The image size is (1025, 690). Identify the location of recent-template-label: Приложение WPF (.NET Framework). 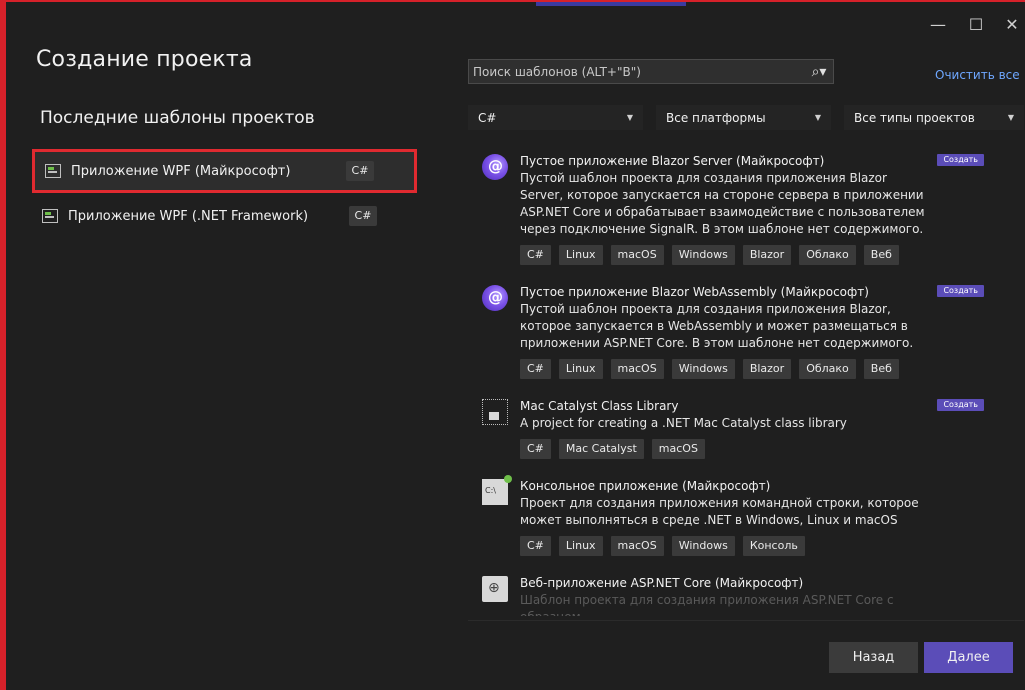
(188, 216).